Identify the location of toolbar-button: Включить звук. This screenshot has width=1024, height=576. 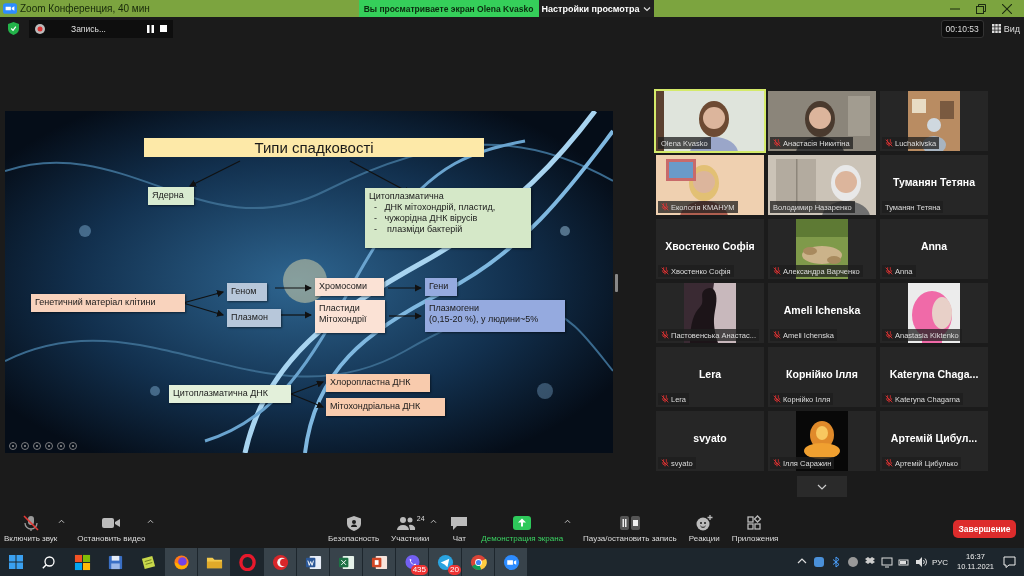
(31, 529).